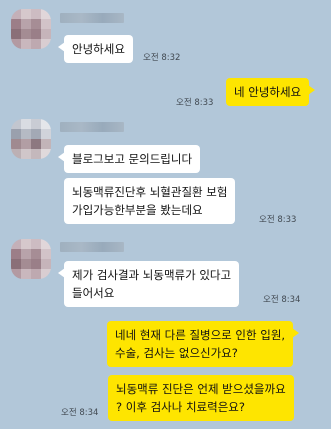 The width and height of the screenshot is (331, 429). I want to click on message-bubble: 네네 현재 다른 질병으로 인한 입원, 수술, 검사는 없으신가요?, so click(203, 344).